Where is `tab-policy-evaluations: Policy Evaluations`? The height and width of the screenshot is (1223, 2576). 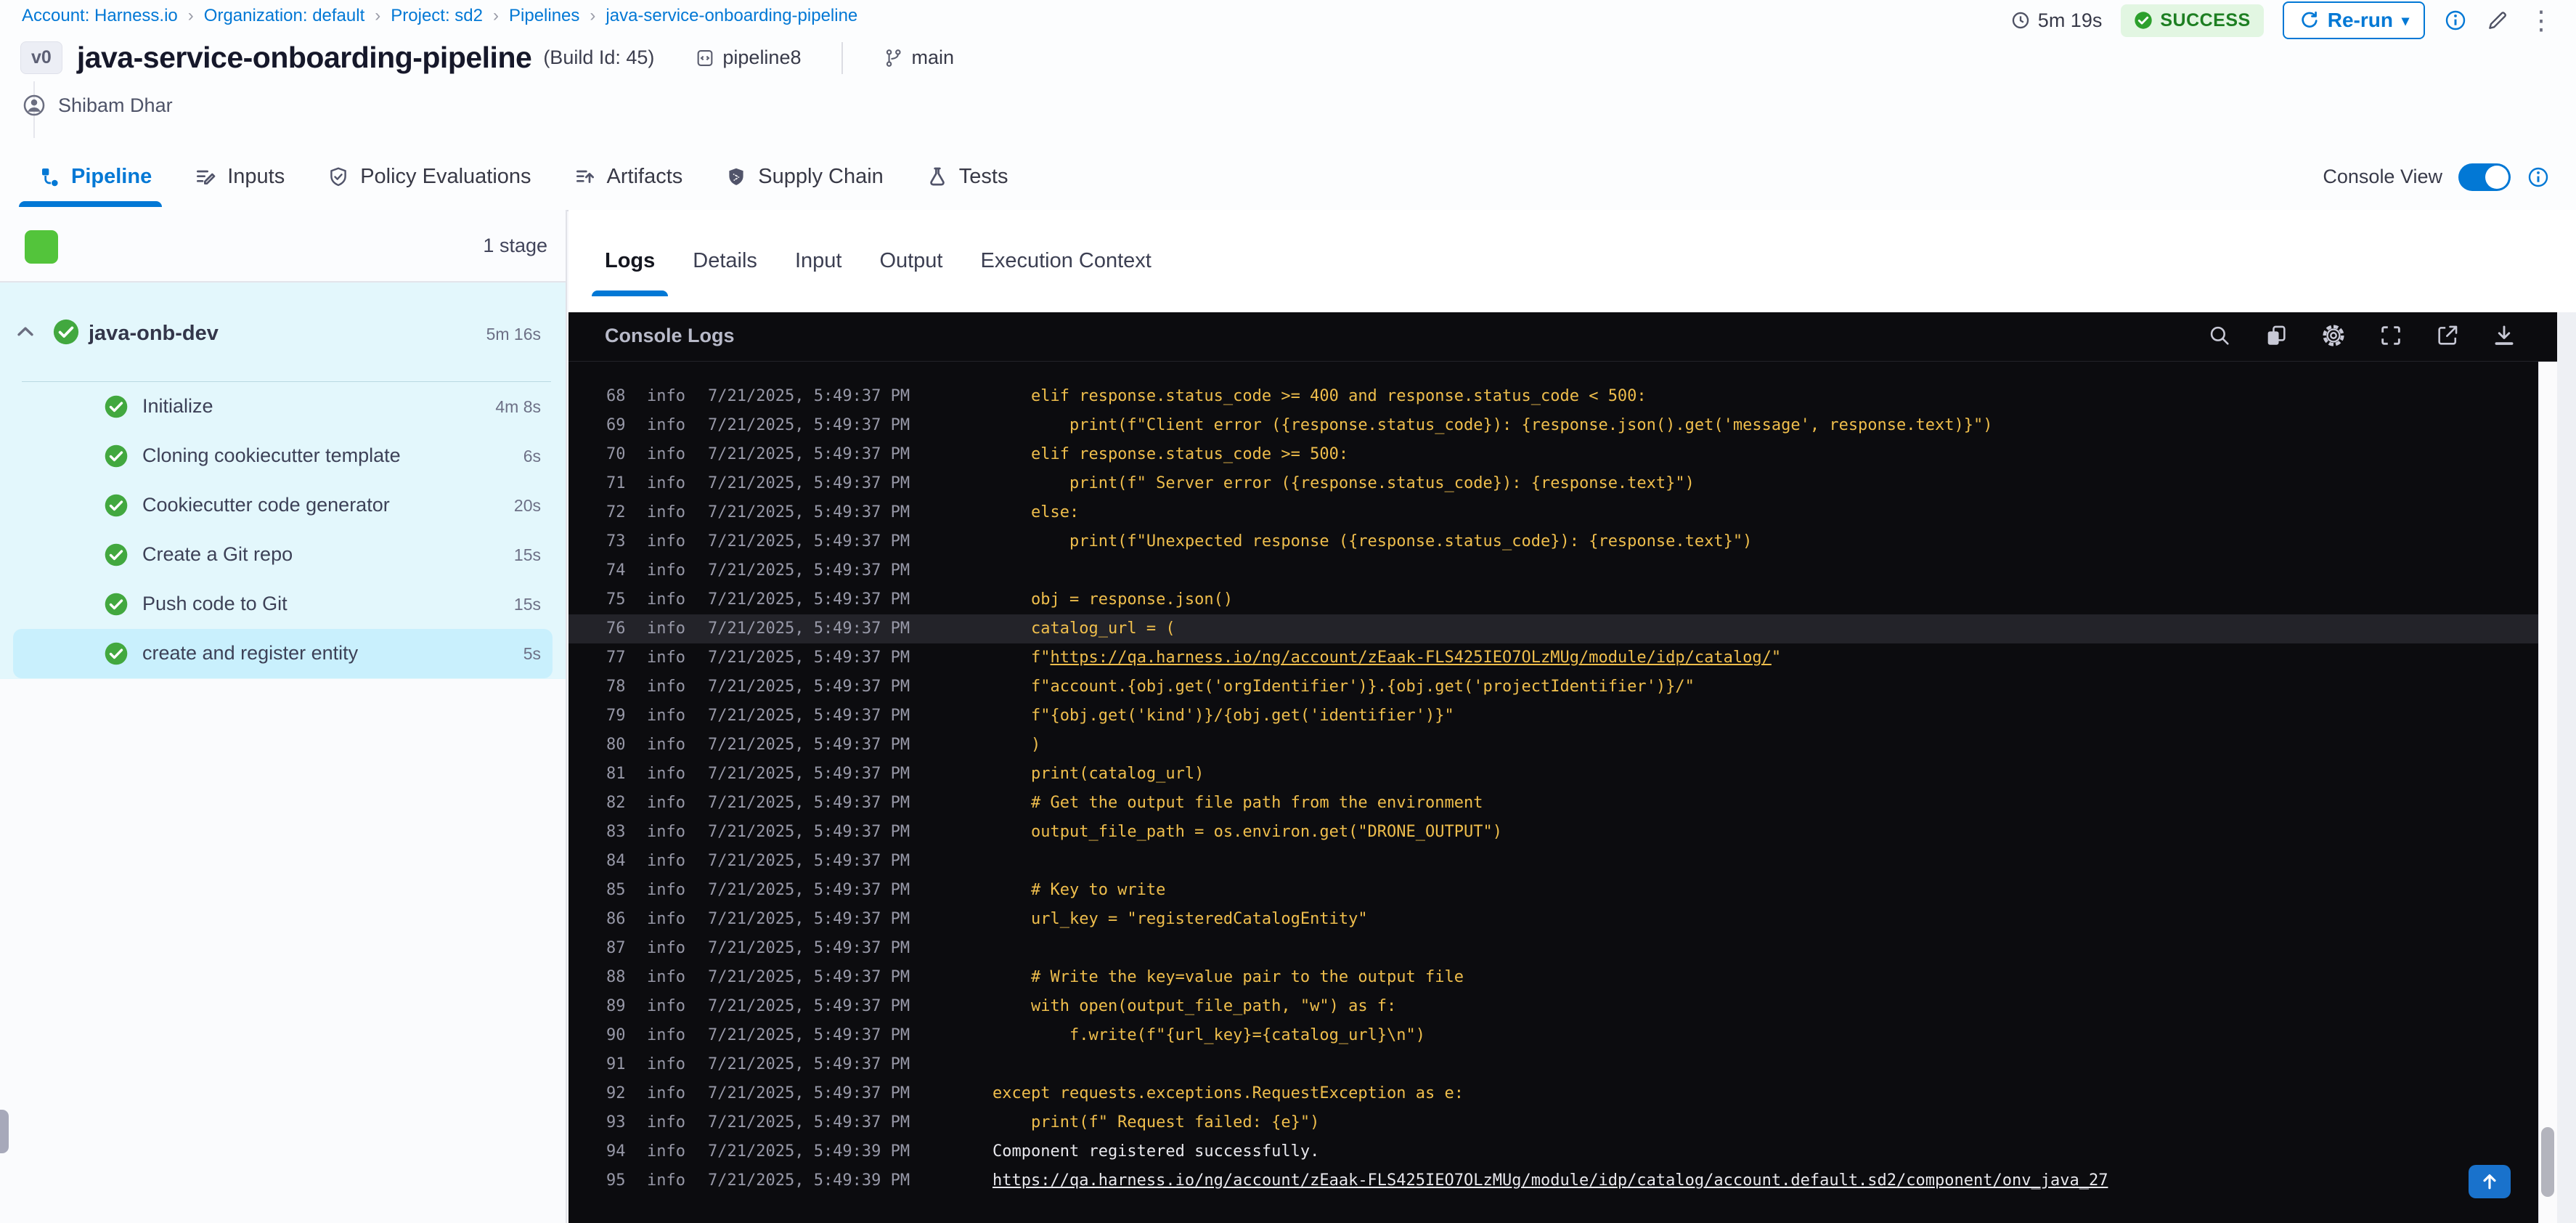
tab-policy-evaluations: Policy Evaluations is located at coordinates (429, 177).